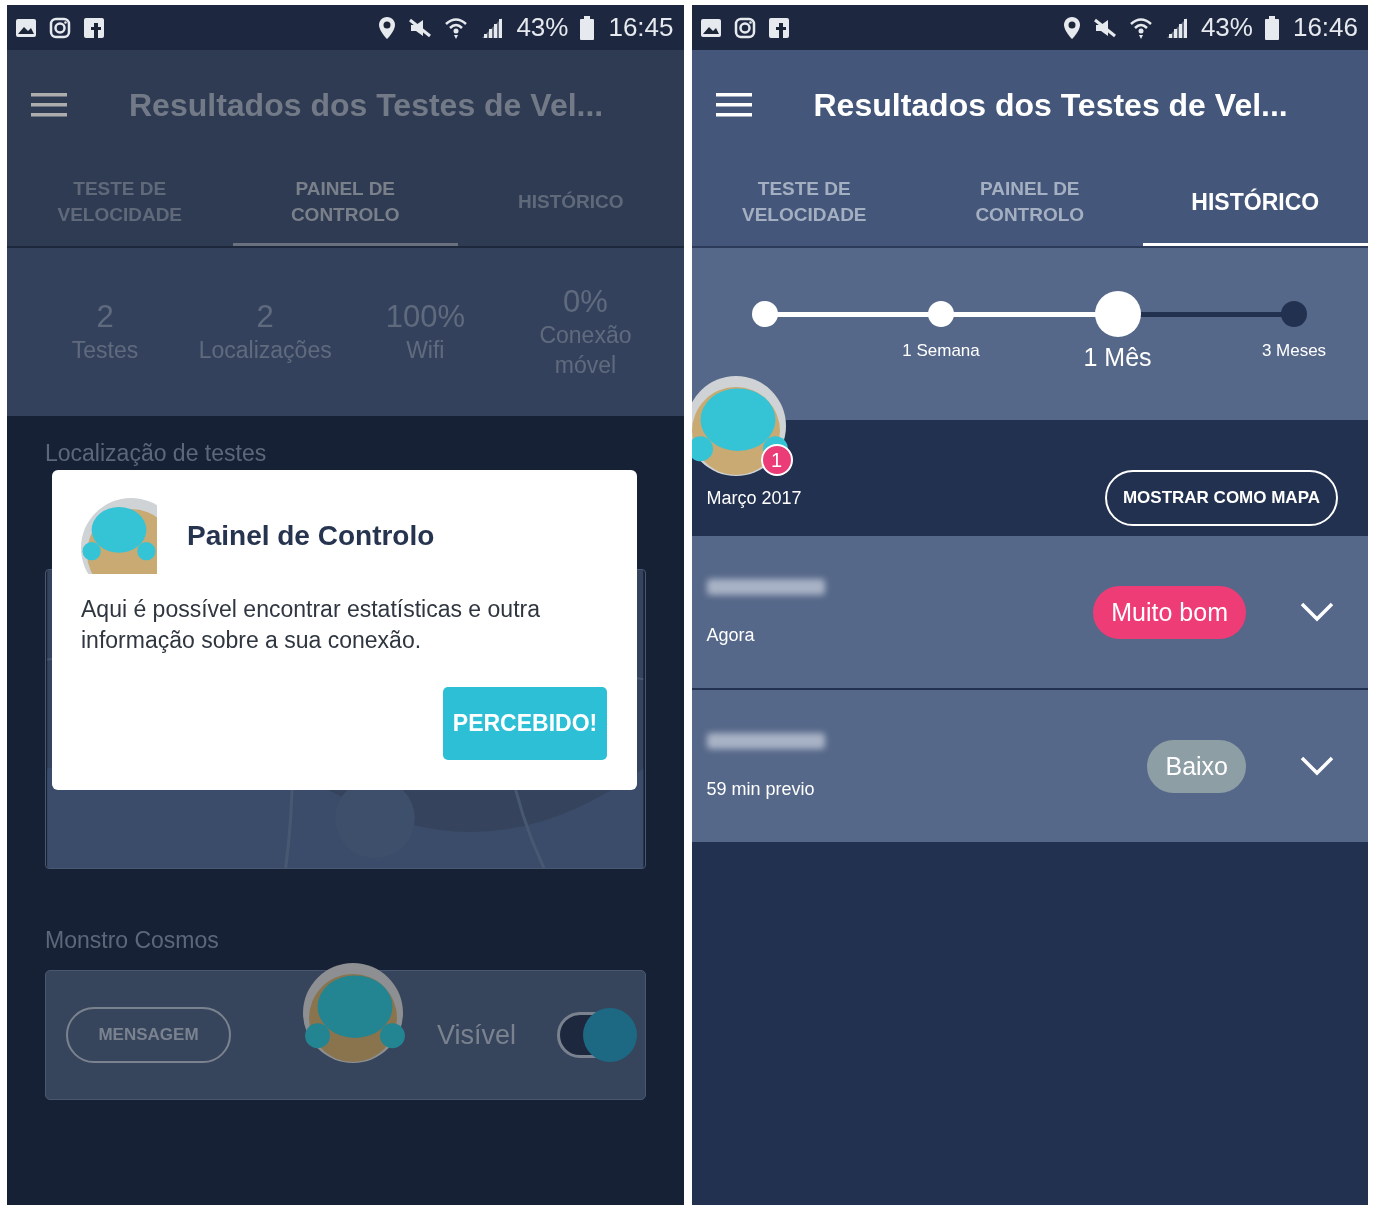 The width and height of the screenshot is (1373, 1205). I want to click on message-button: MENSAGEM, so click(148, 1035).